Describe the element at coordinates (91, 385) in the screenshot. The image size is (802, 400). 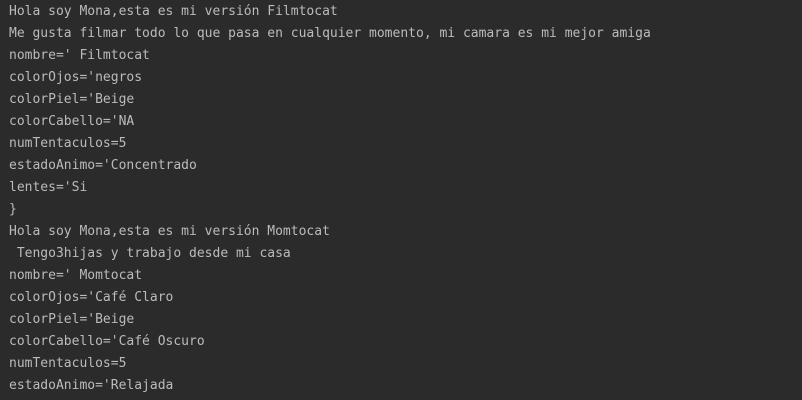
I see `console-line: estadoAnimo='Relajada` at that location.